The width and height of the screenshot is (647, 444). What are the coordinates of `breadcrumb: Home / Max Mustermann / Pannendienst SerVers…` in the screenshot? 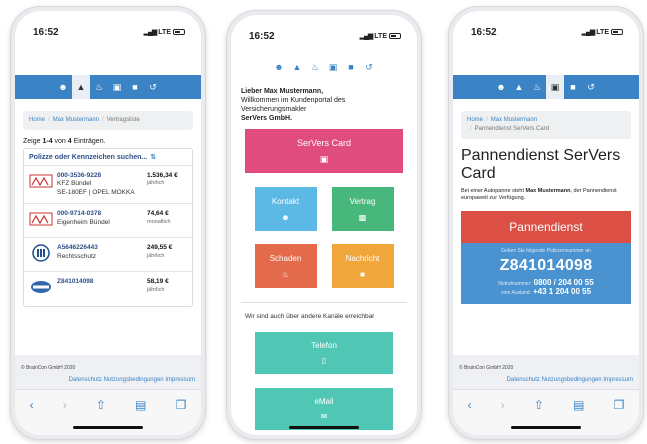 It's located at (546, 125).